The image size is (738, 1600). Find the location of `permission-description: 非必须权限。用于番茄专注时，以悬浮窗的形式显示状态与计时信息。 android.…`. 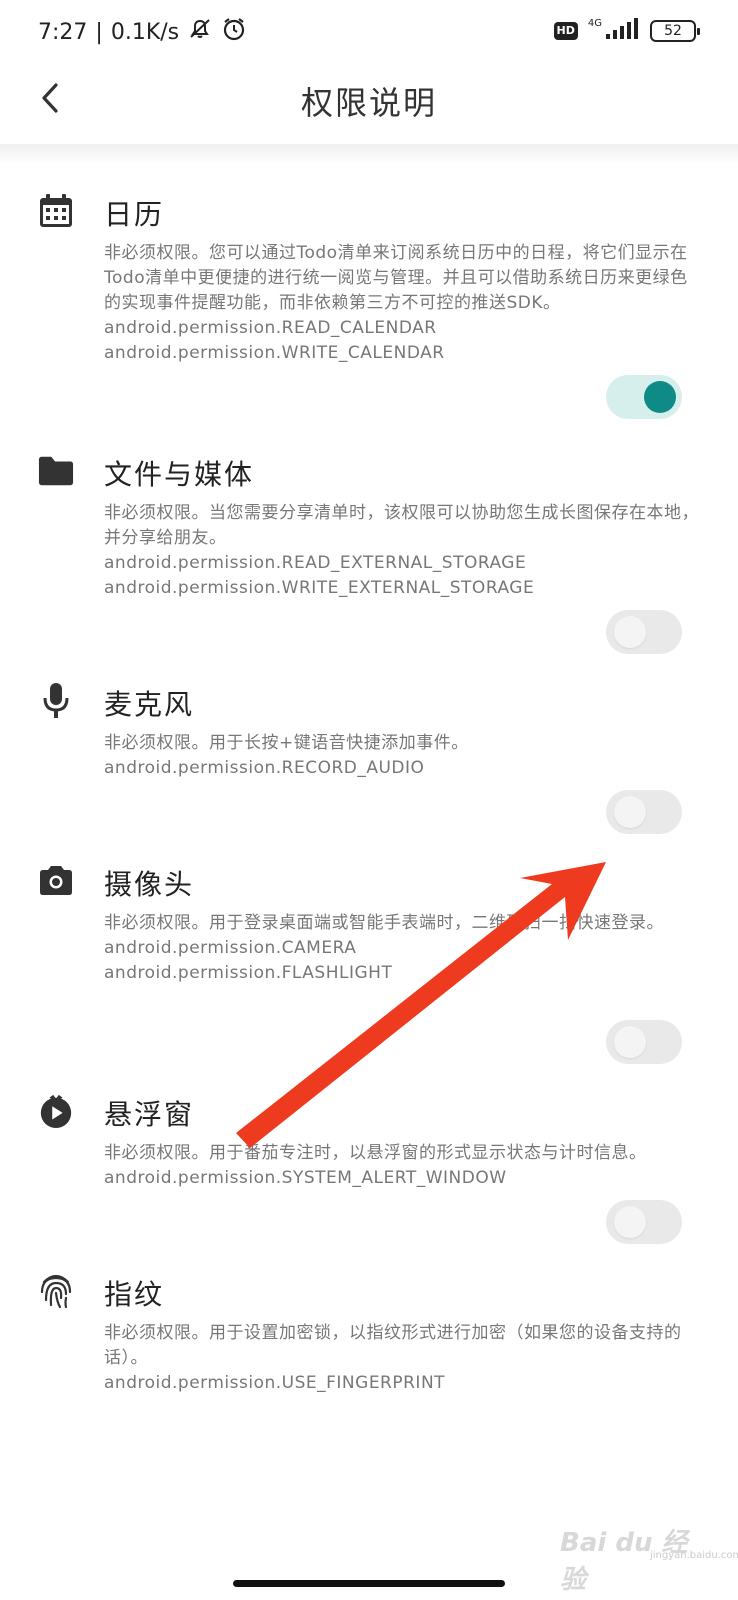

permission-description: 非必须权限。用于番茄专注时，以悬浮窗的形式显示状态与计时信息。 android.… is located at coordinates (404, 1166).